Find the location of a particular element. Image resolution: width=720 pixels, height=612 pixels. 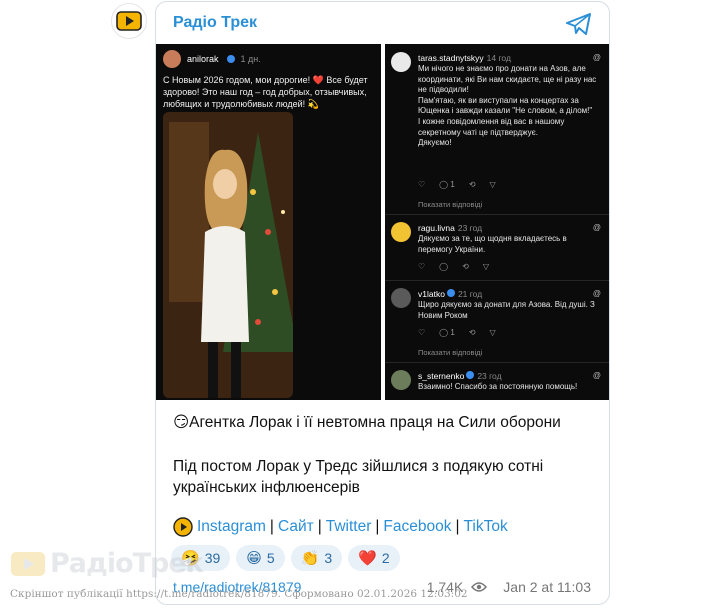

threads-post-time: 1 дн. is located at coordinates (250, 59).